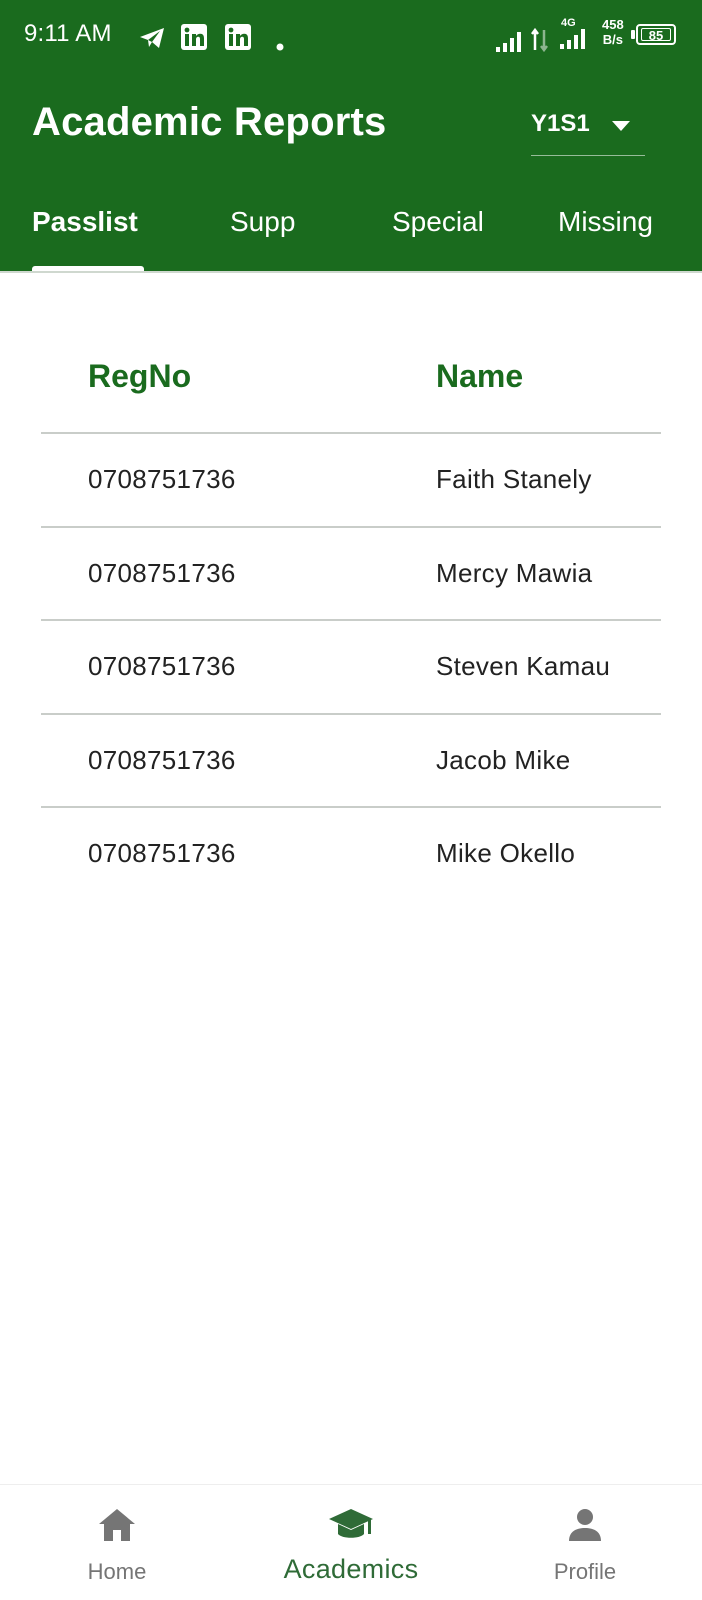 The width and height of the screenshot is (702, 1600). I want to click on column-header-regno: RegNo, so click(140, 376).